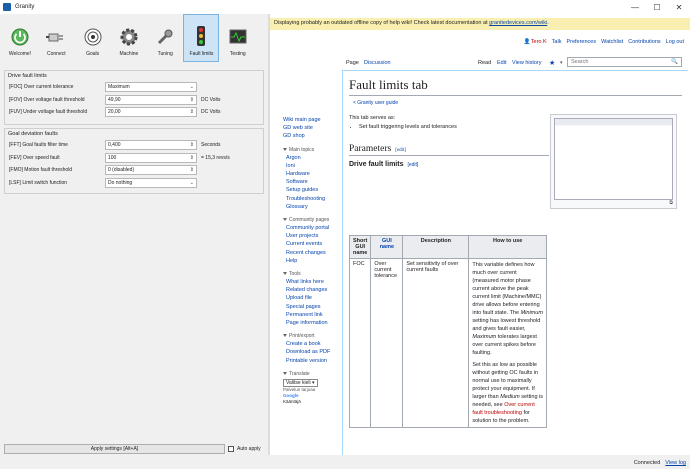  I want to click on language-select-value: Valitse kieli, so click(298, 382).